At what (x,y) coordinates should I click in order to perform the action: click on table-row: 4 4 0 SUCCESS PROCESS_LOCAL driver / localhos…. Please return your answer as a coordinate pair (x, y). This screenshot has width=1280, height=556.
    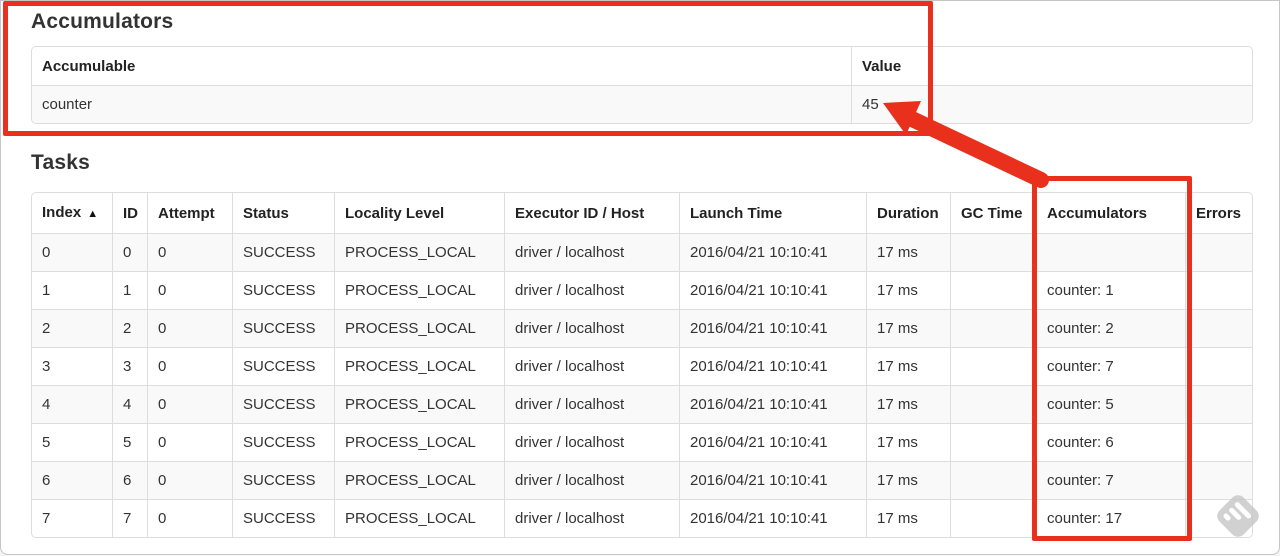
    Looking at the image, I should click on (642, 404).